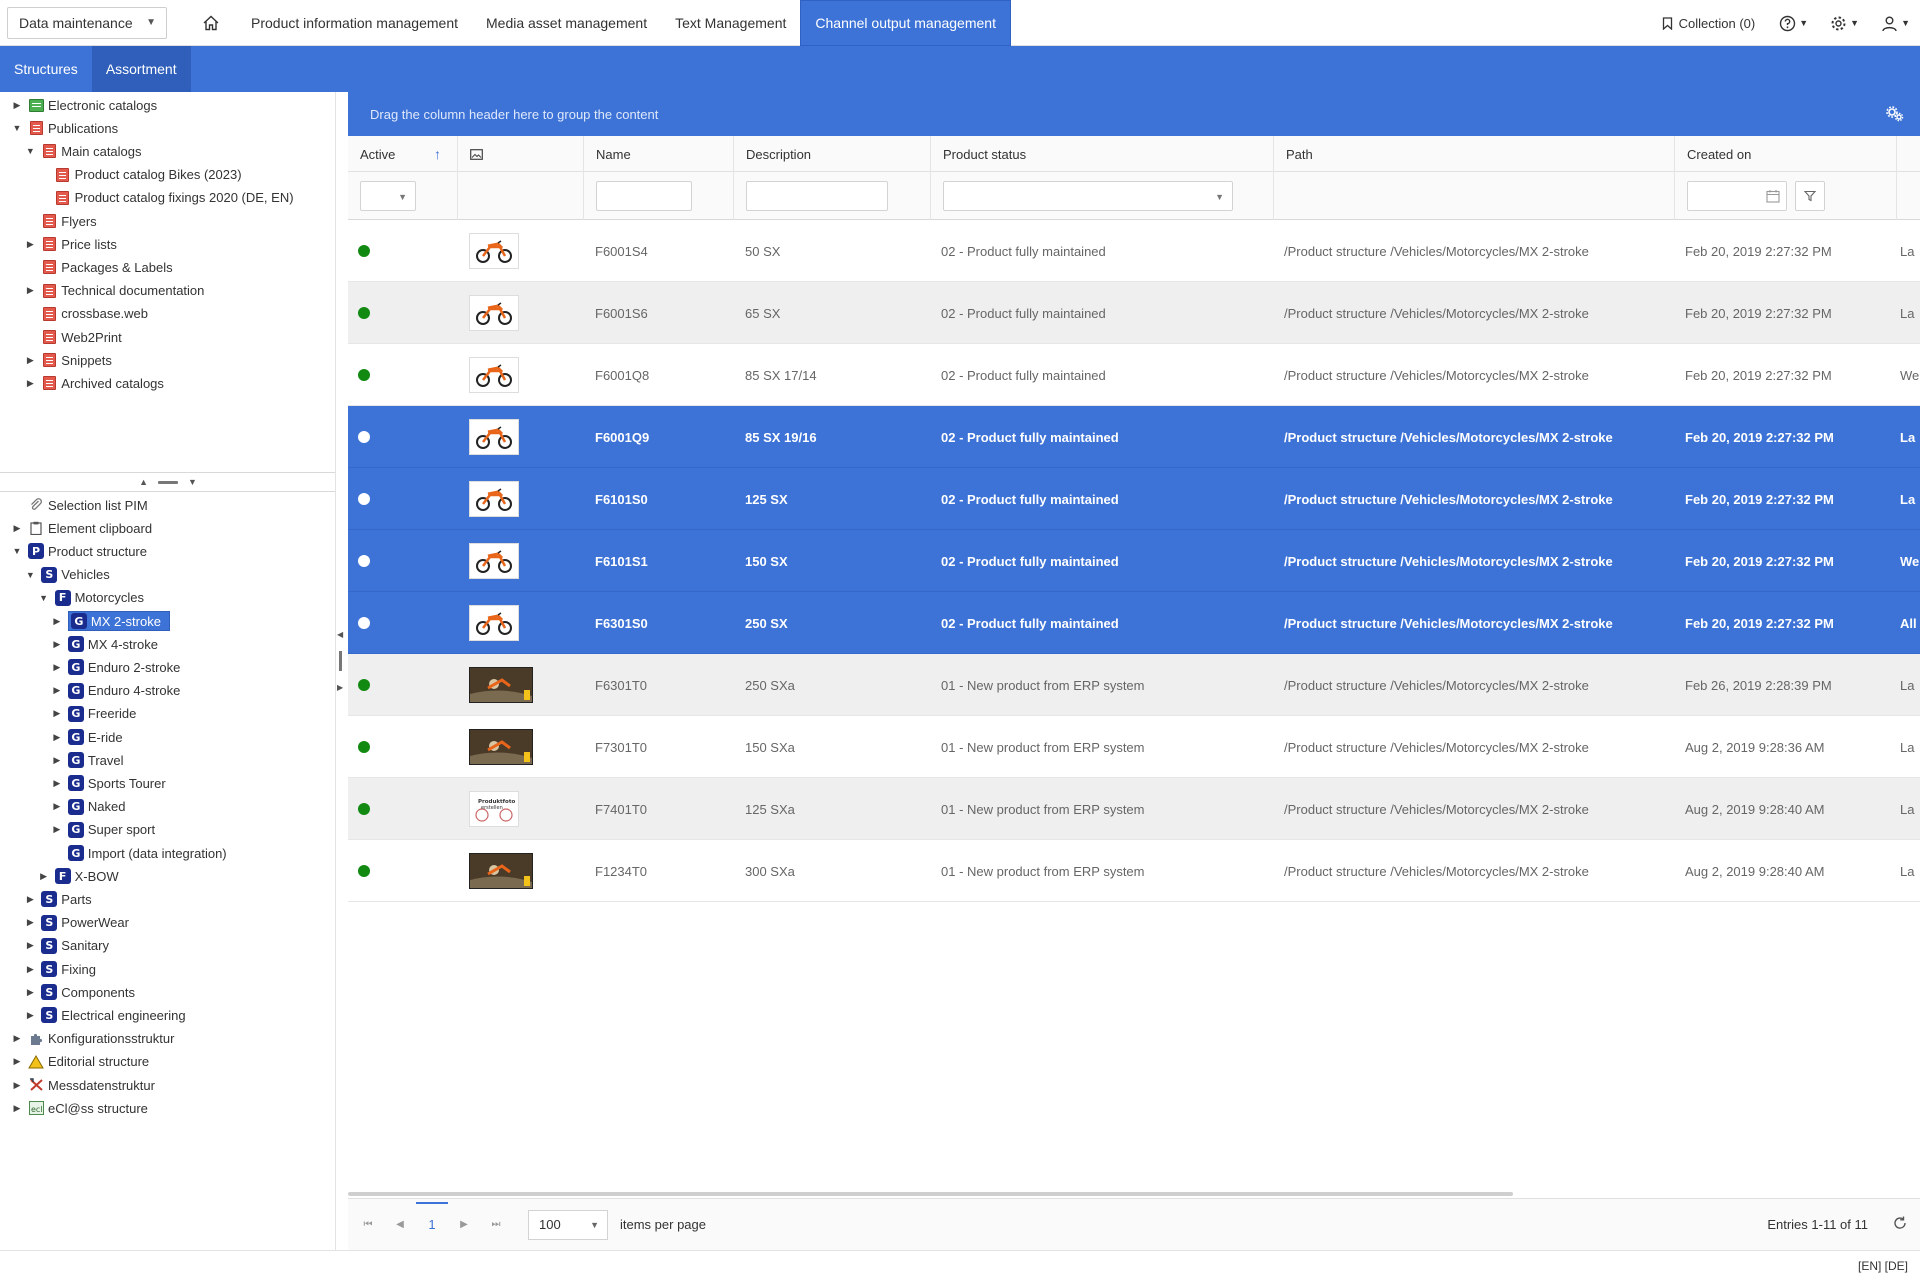 The width and height of the screenshot is (1920, 1280). I want to click on tree-node: ▶ Konfigurationsstruktur, so click(93, 1039).